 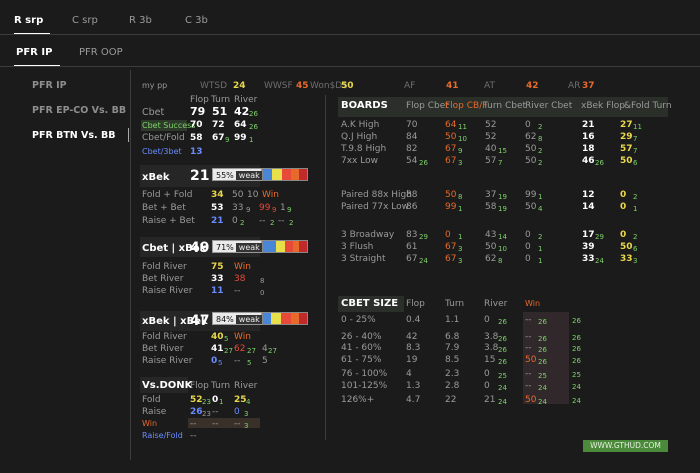 What do you see at coordinates (528, 374) in the screenshot?
I see `size-win: --` at bounding box center [528, 374].